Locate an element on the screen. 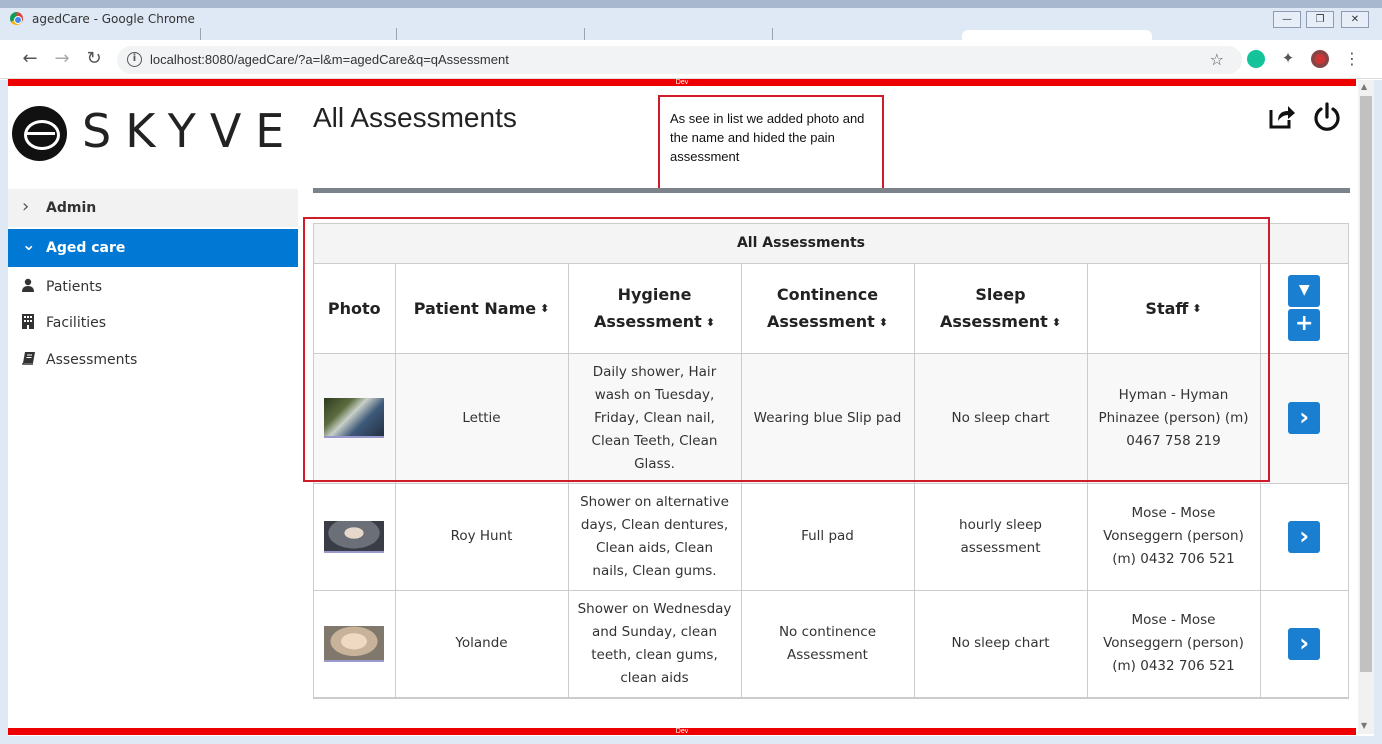  dev-banner-bottom: Dev is located at coordinates (682, 731).